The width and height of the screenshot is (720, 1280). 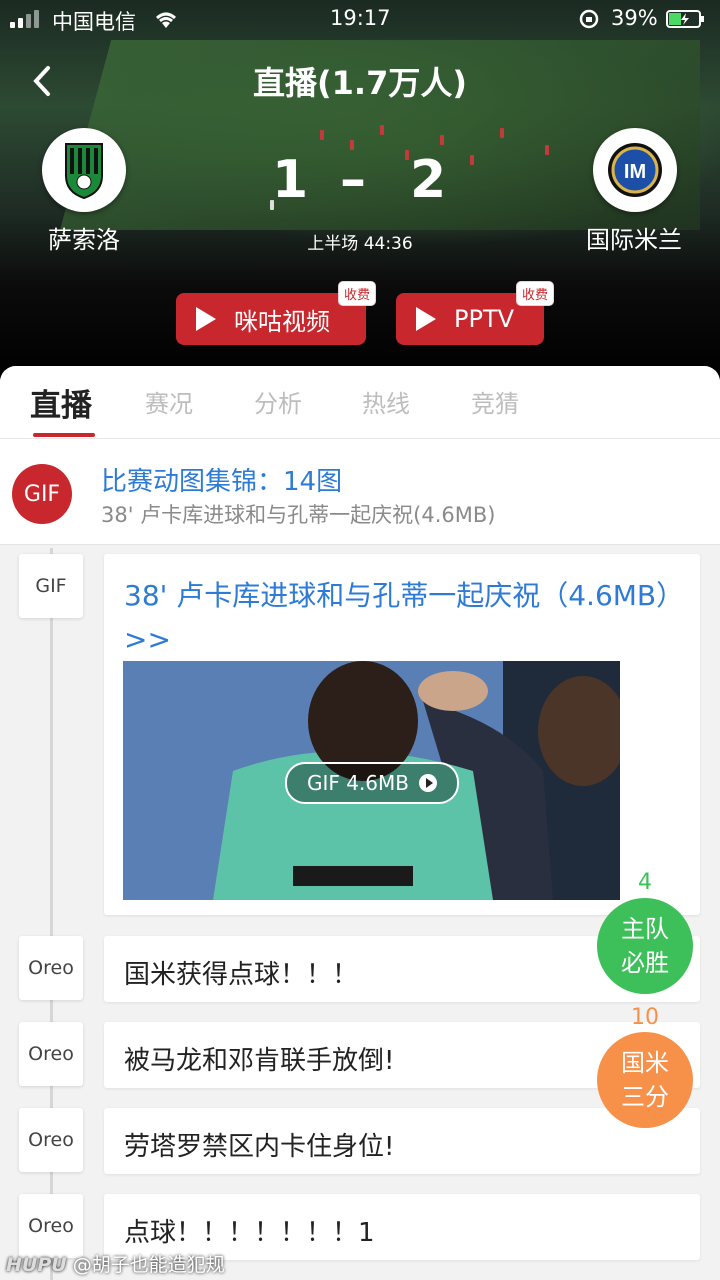 I want to click on sassuolo-crest-icon, so click(x=84, y=171).